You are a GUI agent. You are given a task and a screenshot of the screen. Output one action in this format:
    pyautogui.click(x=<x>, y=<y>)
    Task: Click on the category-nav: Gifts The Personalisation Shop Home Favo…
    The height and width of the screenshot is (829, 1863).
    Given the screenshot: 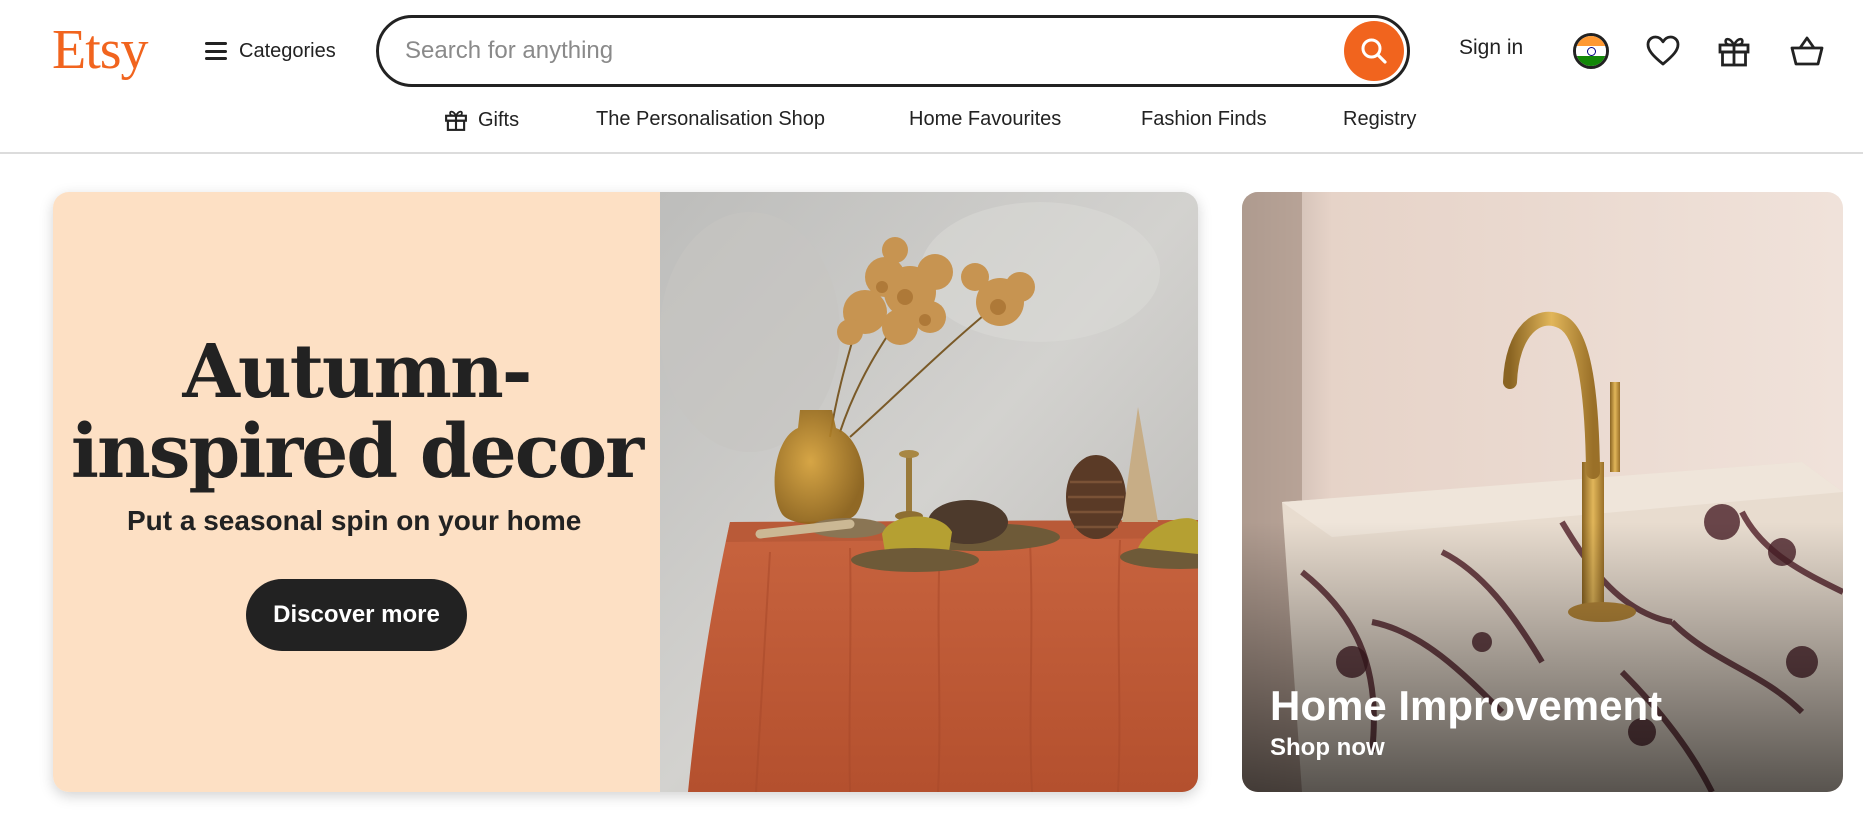 What is the action you would take?
    pyautogui.click(x=931, y=121)
    